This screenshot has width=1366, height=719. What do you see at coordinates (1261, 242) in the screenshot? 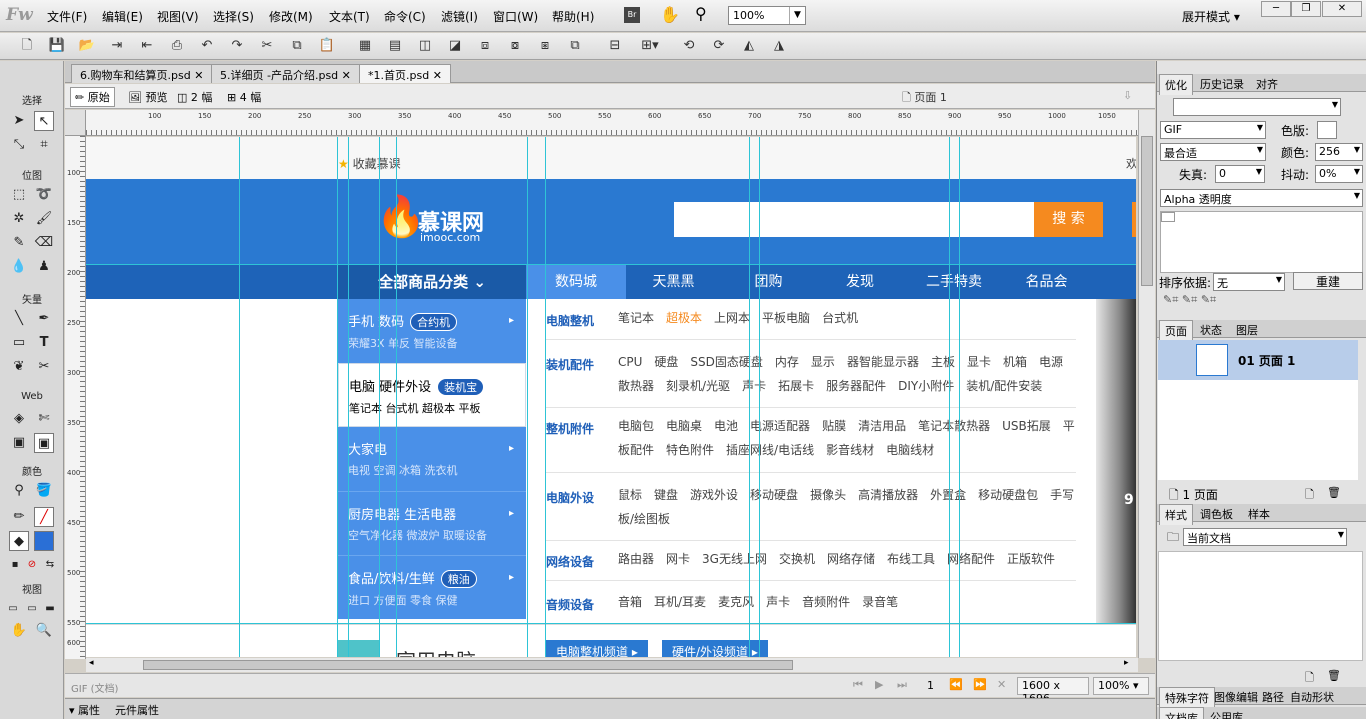
I see `color-table` at bounding box center [1261, 242].